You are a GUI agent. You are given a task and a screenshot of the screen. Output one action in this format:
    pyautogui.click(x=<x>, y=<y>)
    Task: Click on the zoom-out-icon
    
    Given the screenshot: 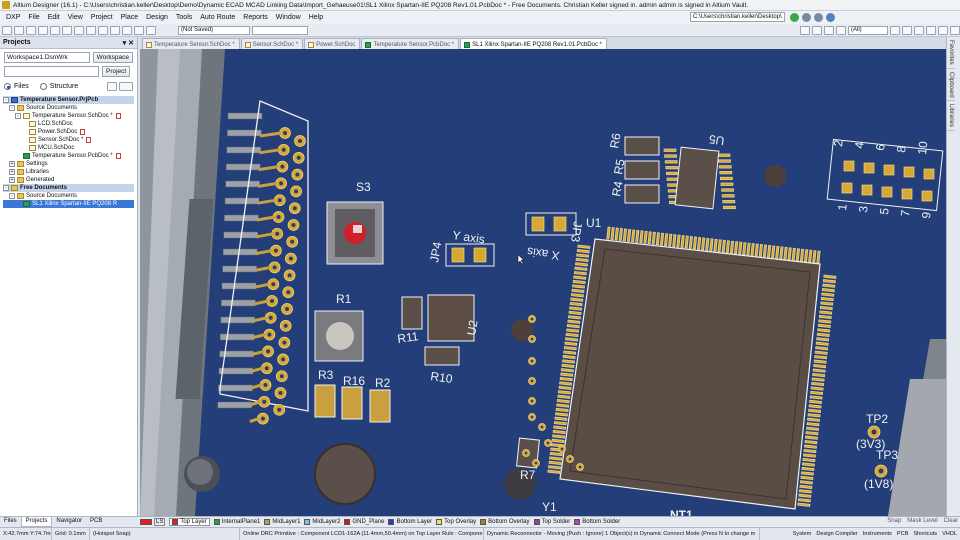 What is the action you would take?
    pyautogui.click(x=67, y=30)
    